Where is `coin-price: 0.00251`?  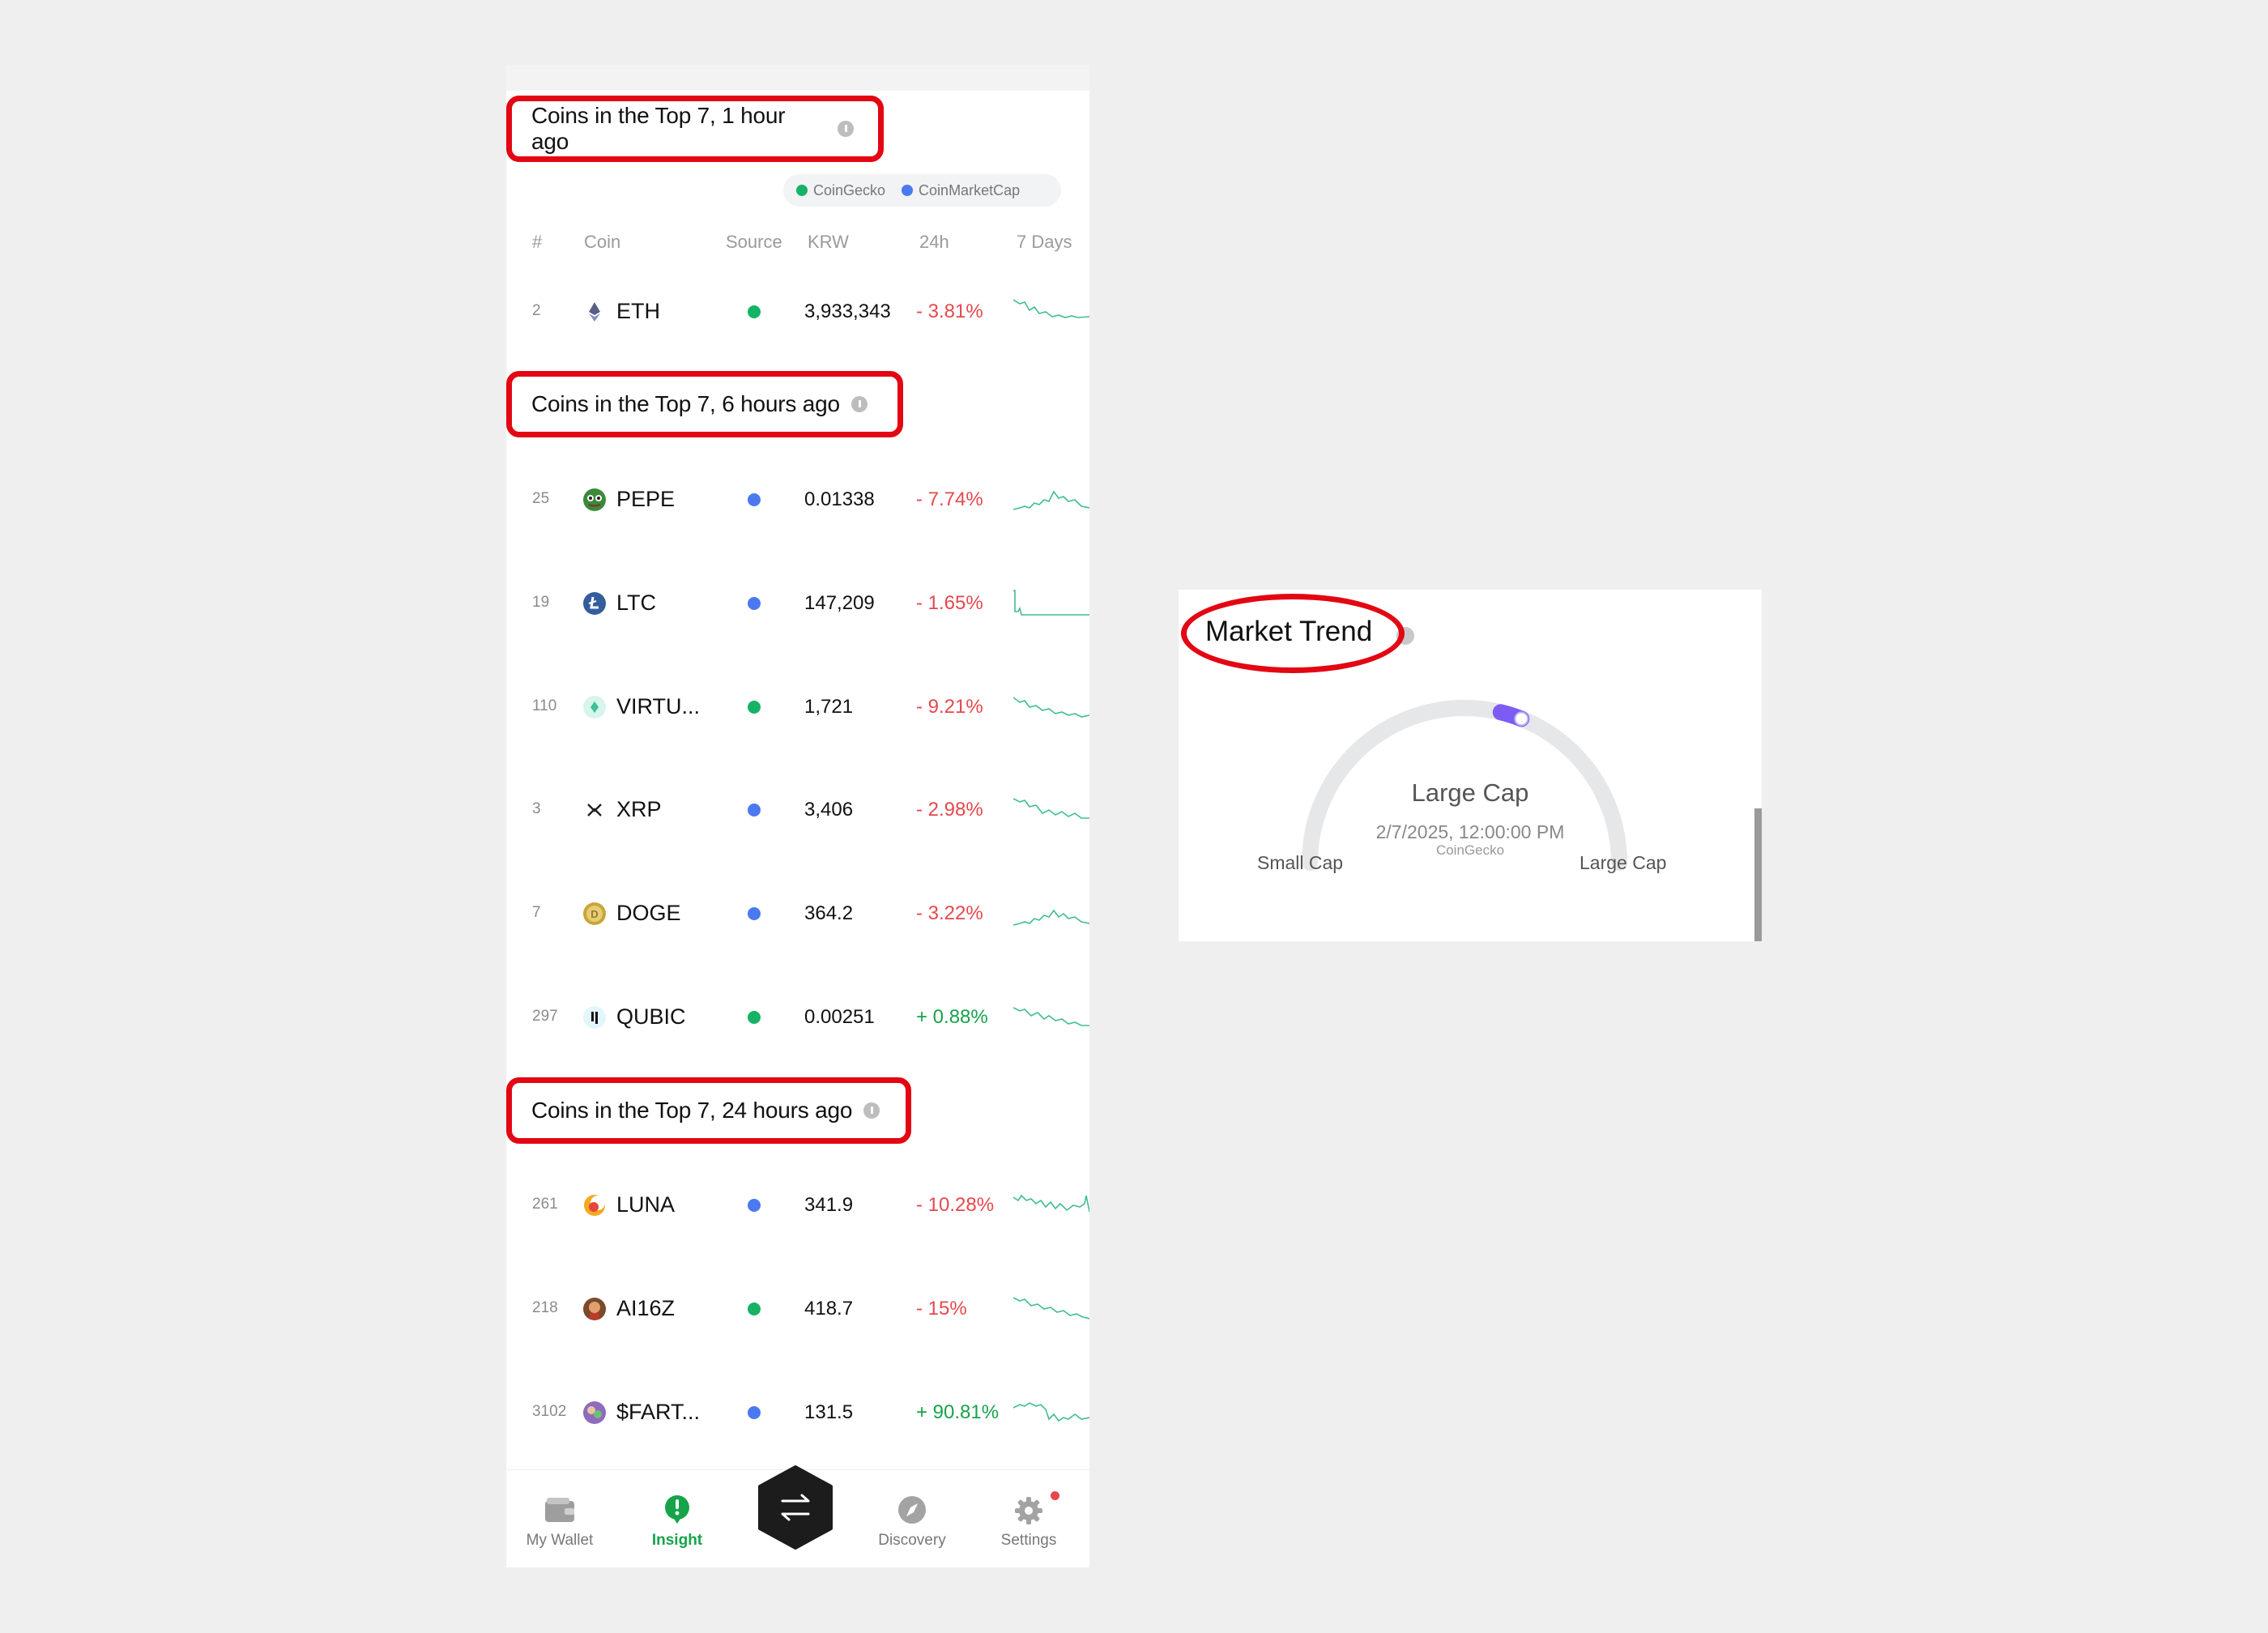
coin-price: 0.00251 is located at coordinates (839, 1017).